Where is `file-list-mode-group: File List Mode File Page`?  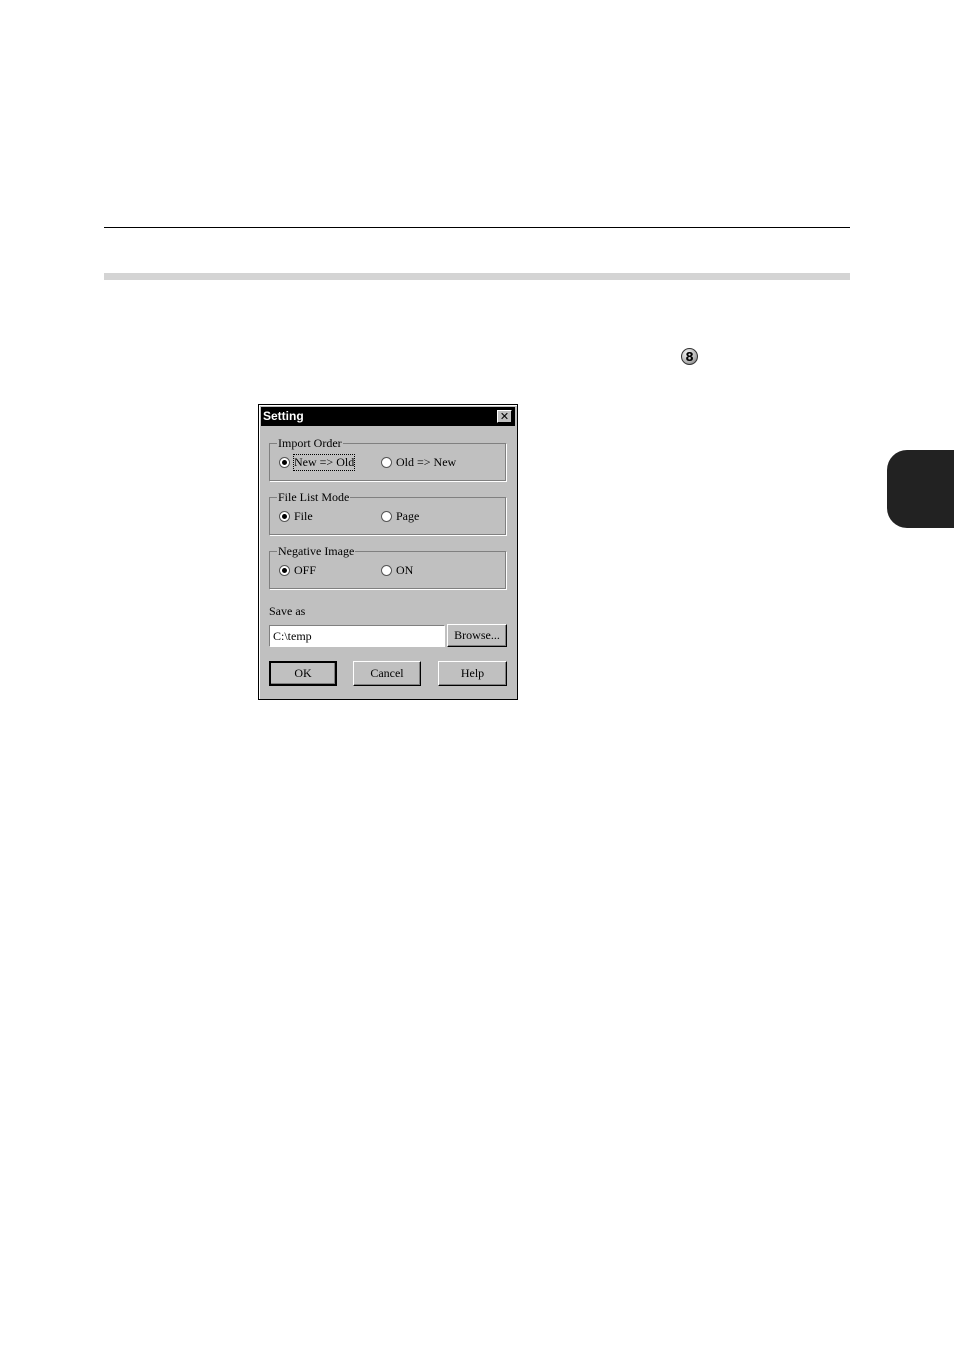
file-list-mode-group: File List Mode File Page is located at coordinates (387, 512).